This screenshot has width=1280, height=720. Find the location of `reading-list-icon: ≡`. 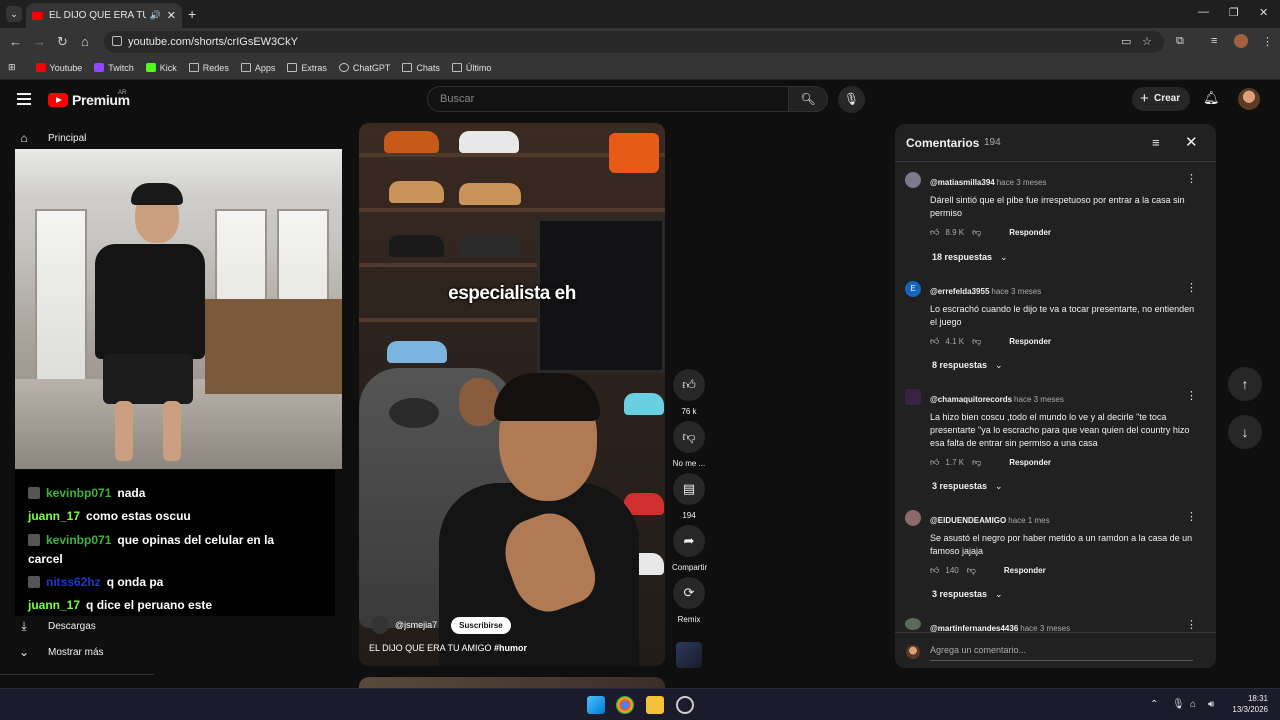

reading-list-icon: ≡ is located at coordinates (1214, 41).